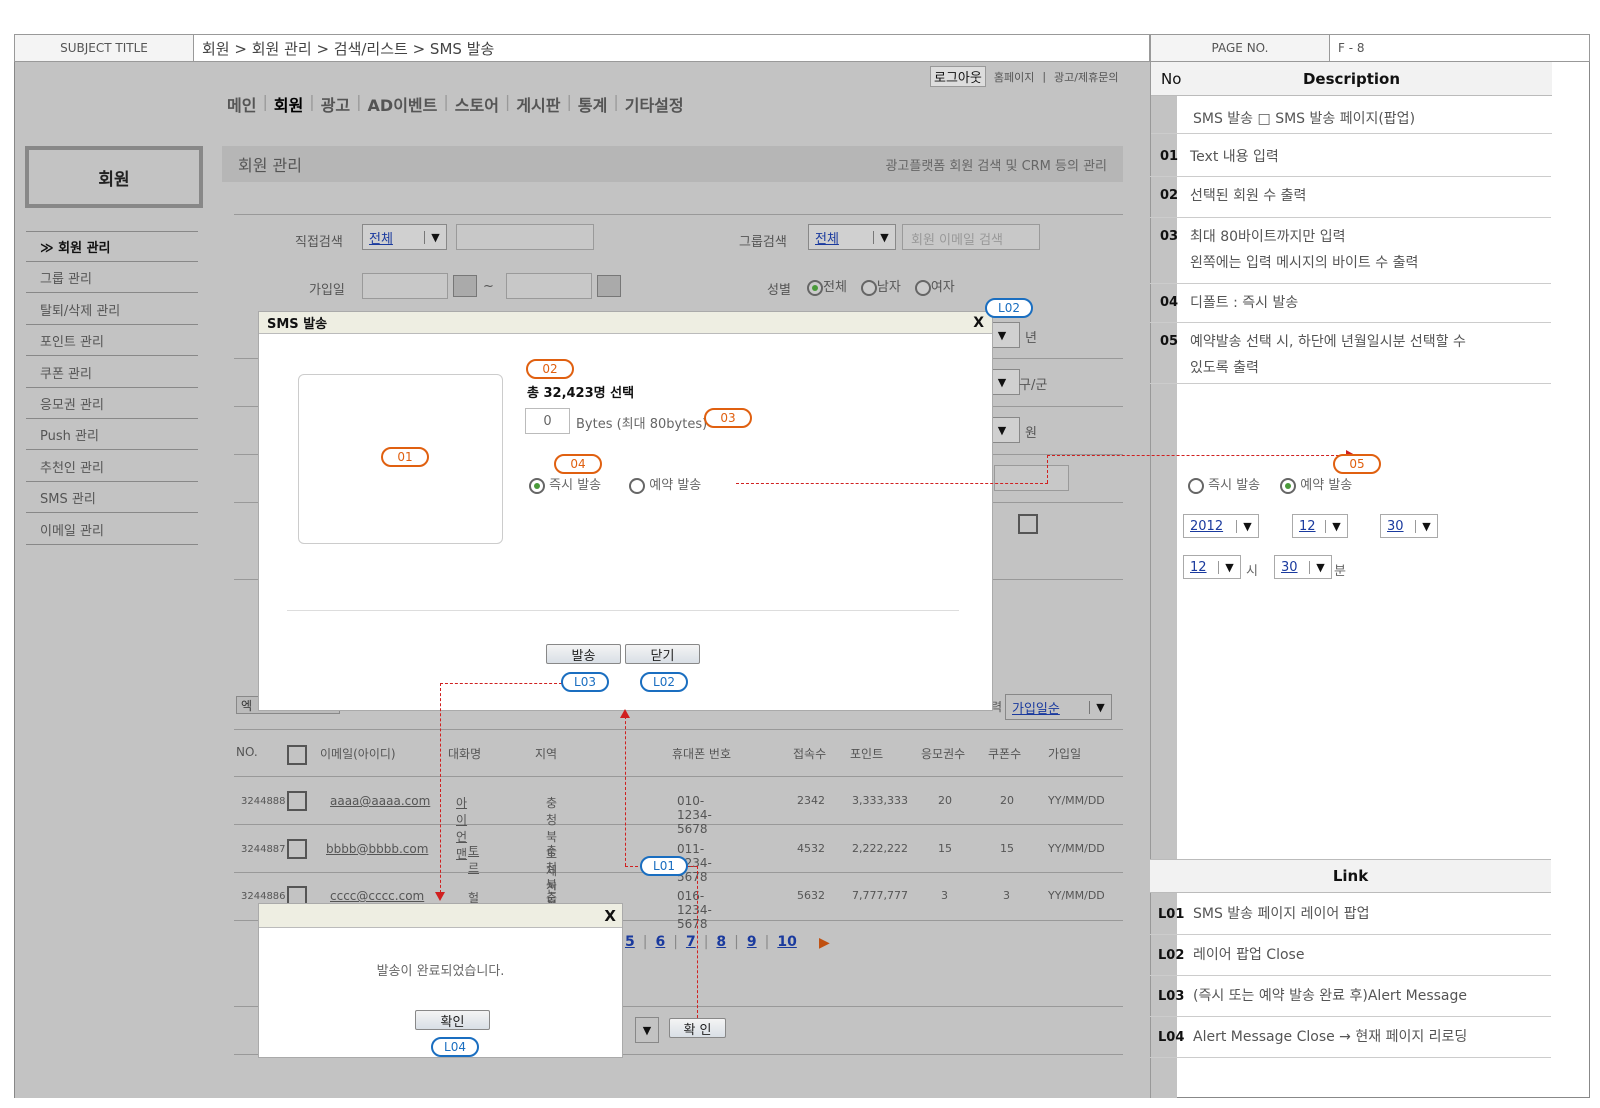  What do you see at coordinates (1268, 237) in the screenshot?
I see `description-text: 최대 80바이트까지만 입력` at bounding box center [1268, 237].